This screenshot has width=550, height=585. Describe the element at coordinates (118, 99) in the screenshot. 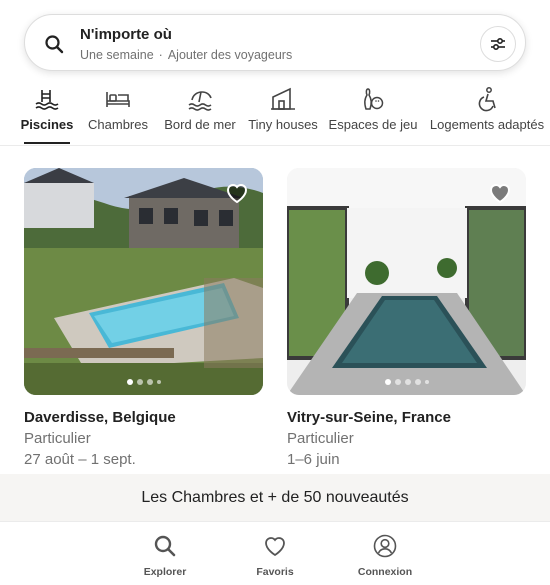

I see `bed-icon` at that location.